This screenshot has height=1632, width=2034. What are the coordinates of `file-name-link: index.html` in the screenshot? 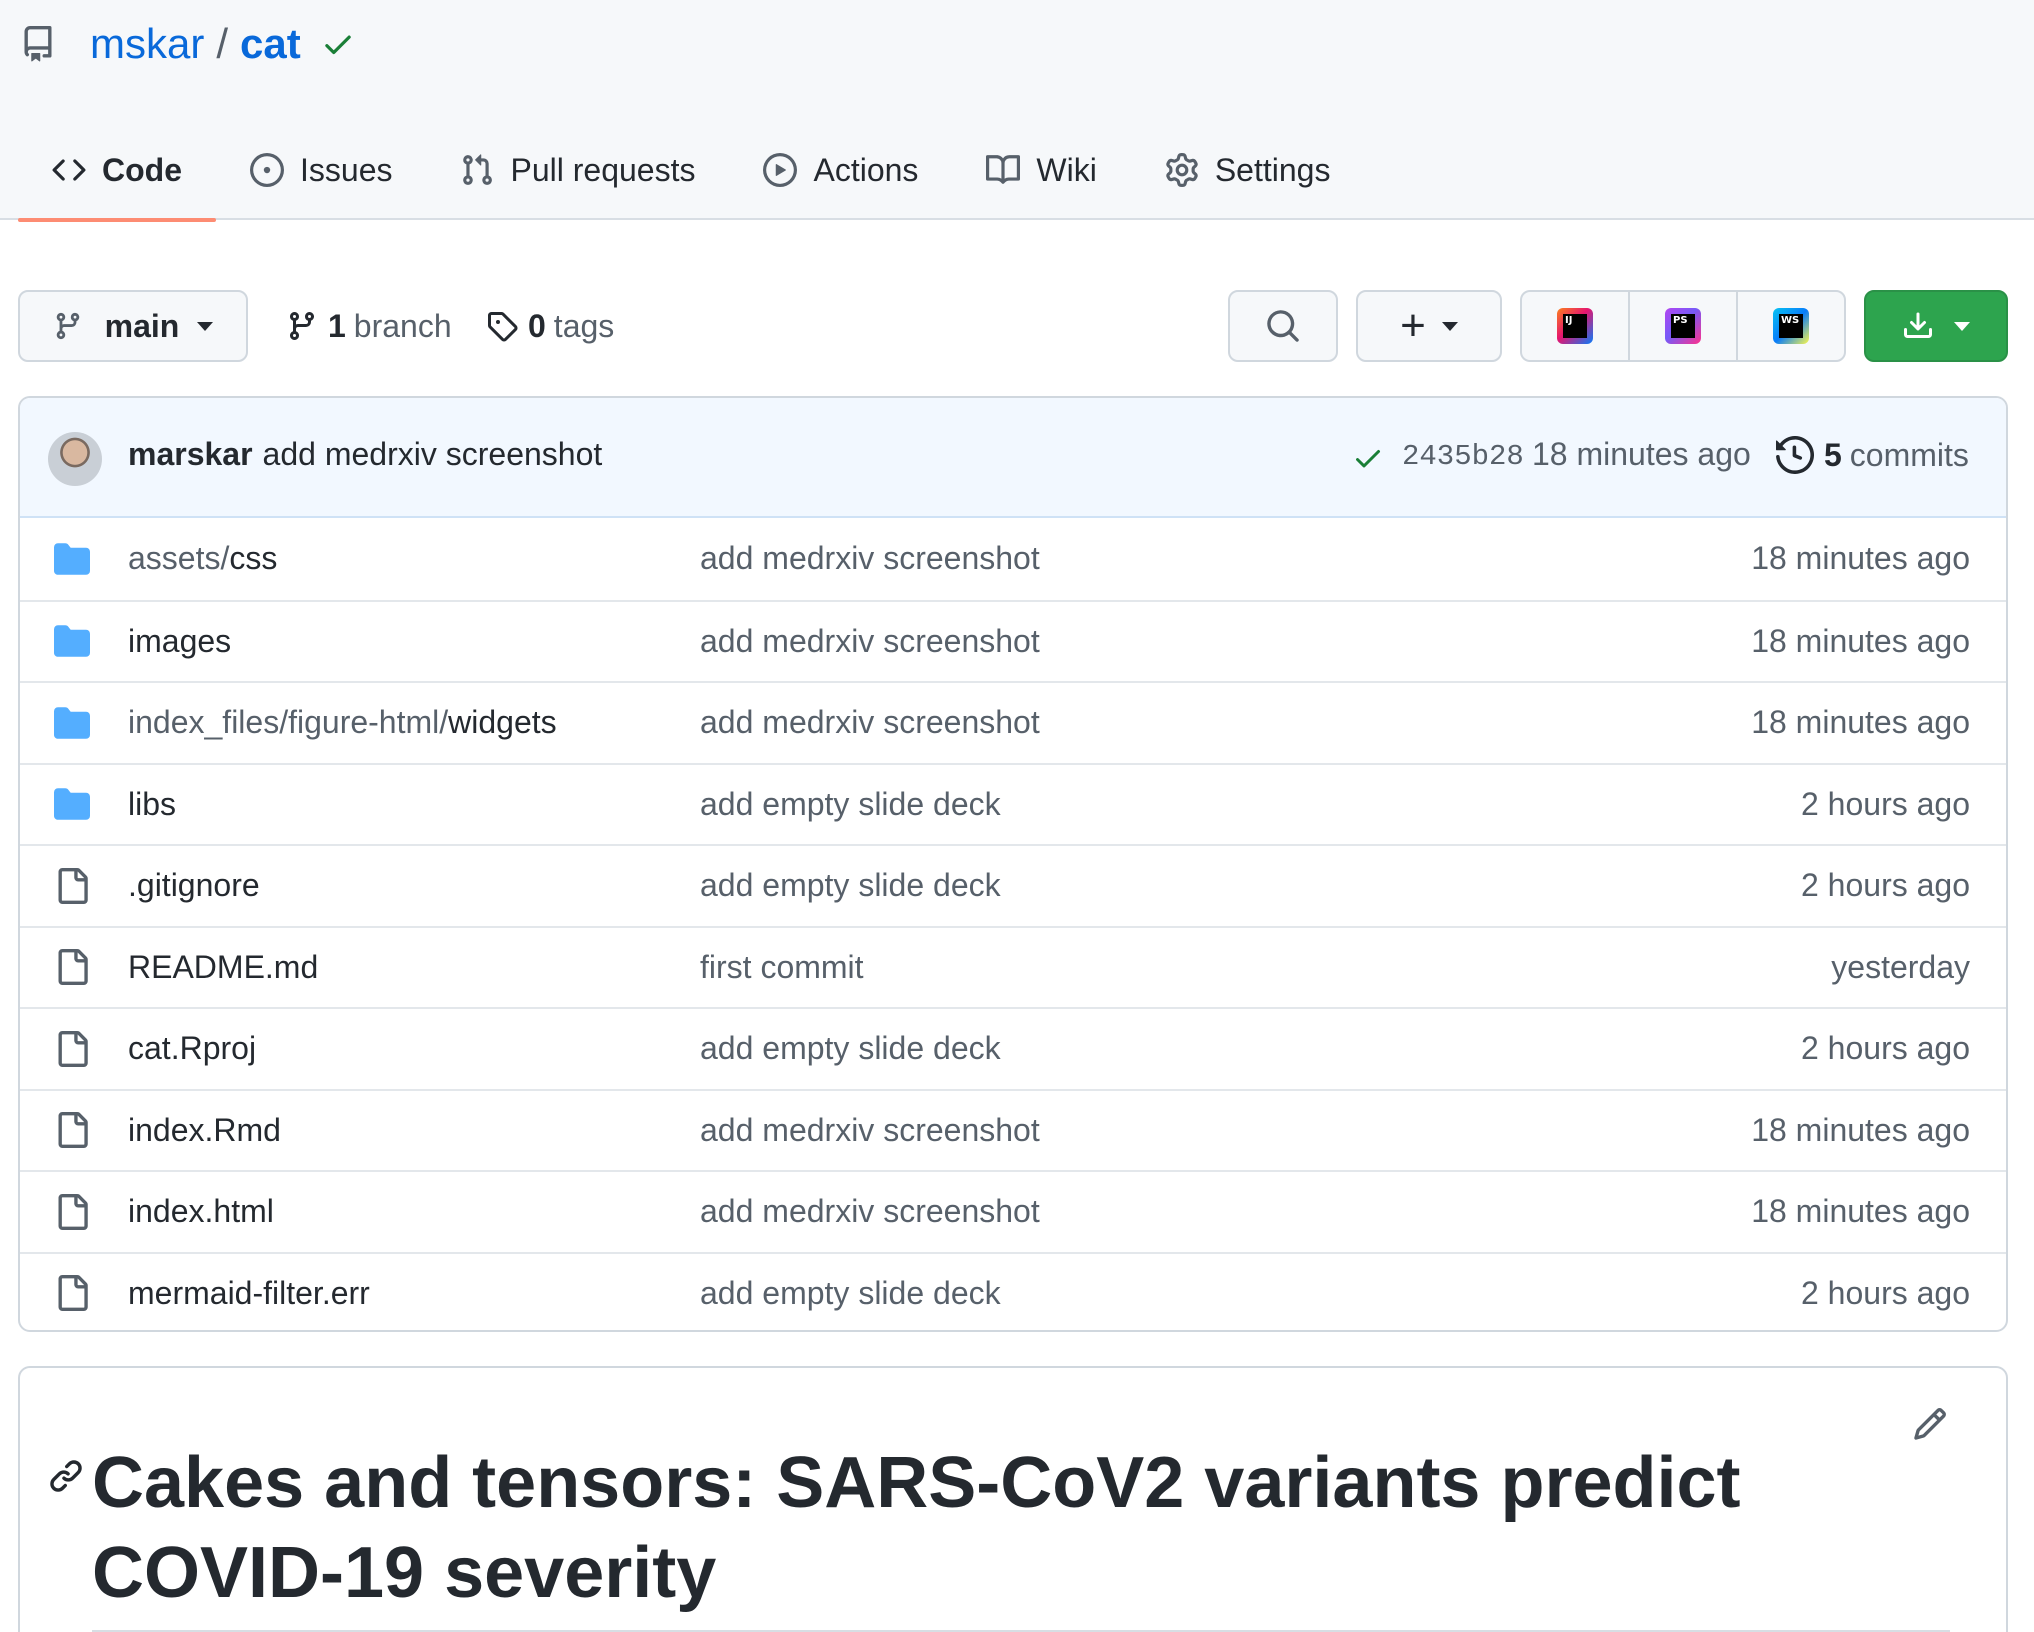 It's located at (201, 1211).